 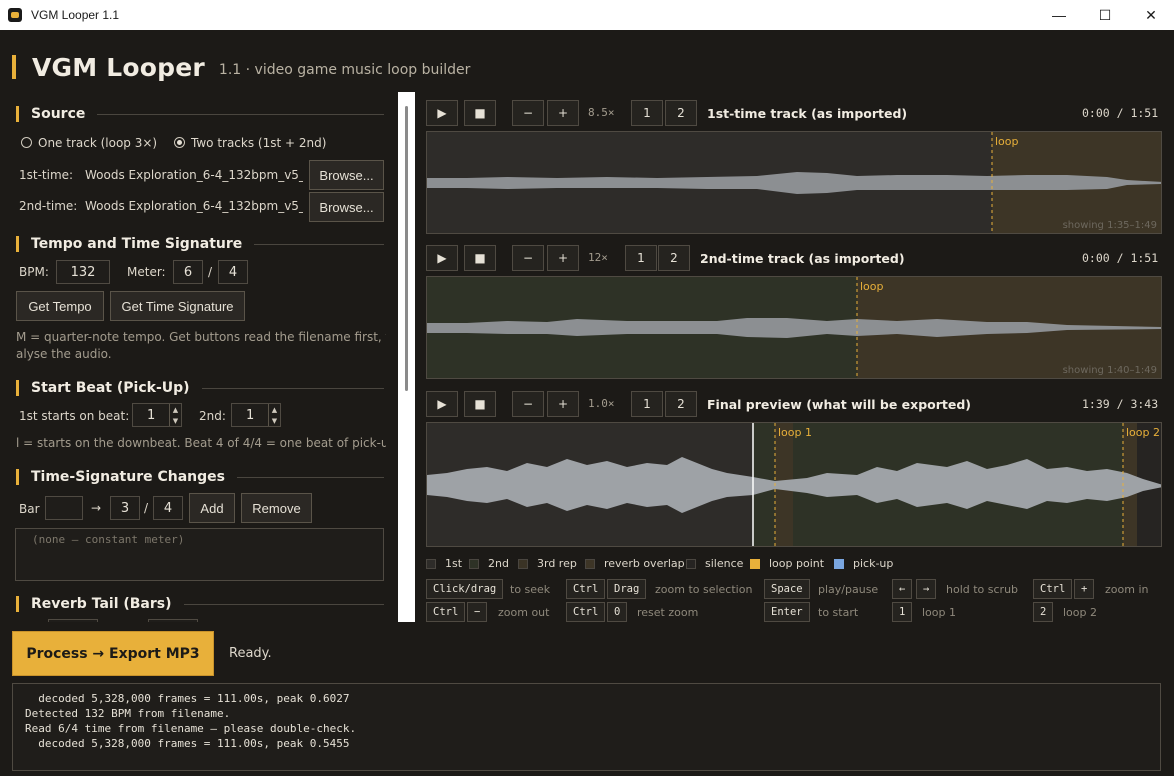 I want to click on preview-time: 1:39 / 3:43, so click(x=1120, y=404).